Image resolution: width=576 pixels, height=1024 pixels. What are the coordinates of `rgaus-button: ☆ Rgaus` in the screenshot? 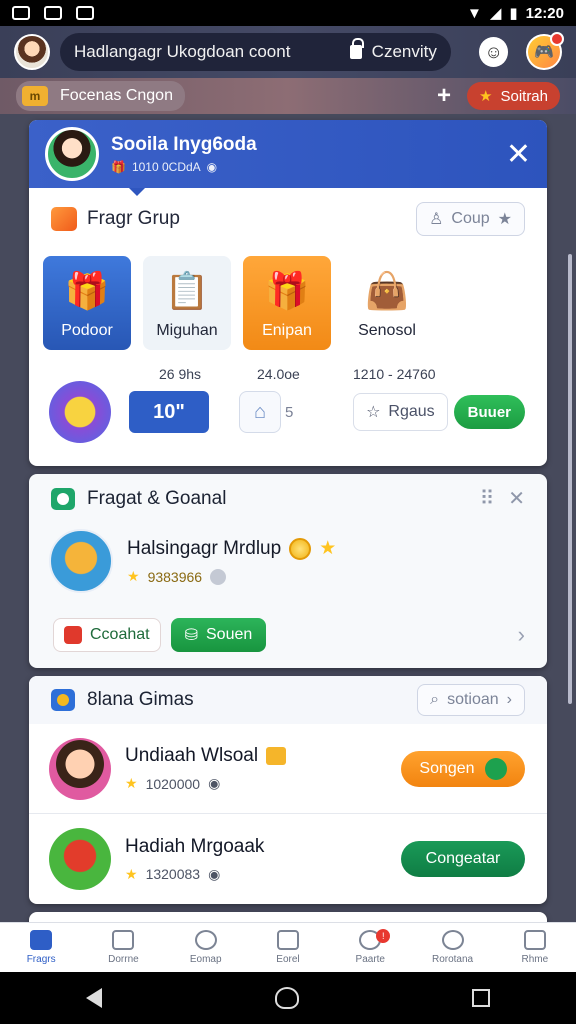 It's located at (400, 412).